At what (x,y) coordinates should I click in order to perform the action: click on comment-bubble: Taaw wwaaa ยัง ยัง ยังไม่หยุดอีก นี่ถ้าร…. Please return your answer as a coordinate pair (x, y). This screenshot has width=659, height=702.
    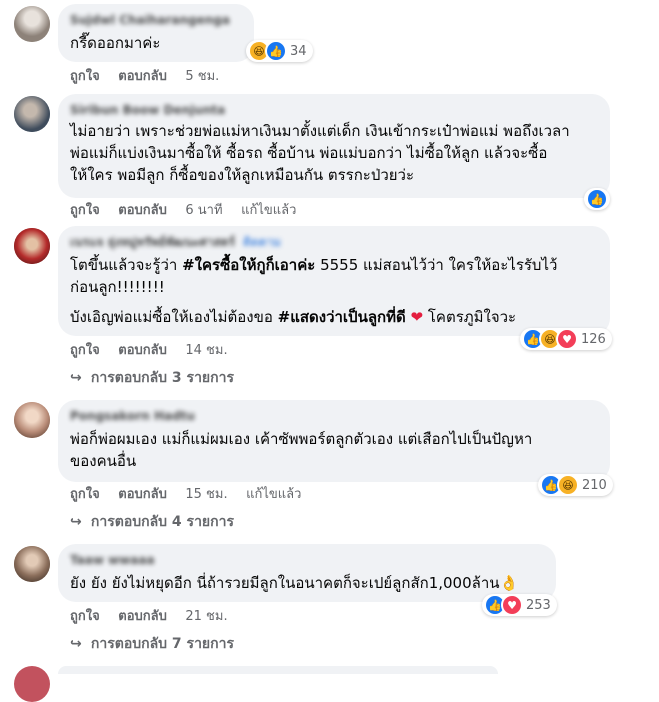
    Looking at the image, I should click on (307, 573).